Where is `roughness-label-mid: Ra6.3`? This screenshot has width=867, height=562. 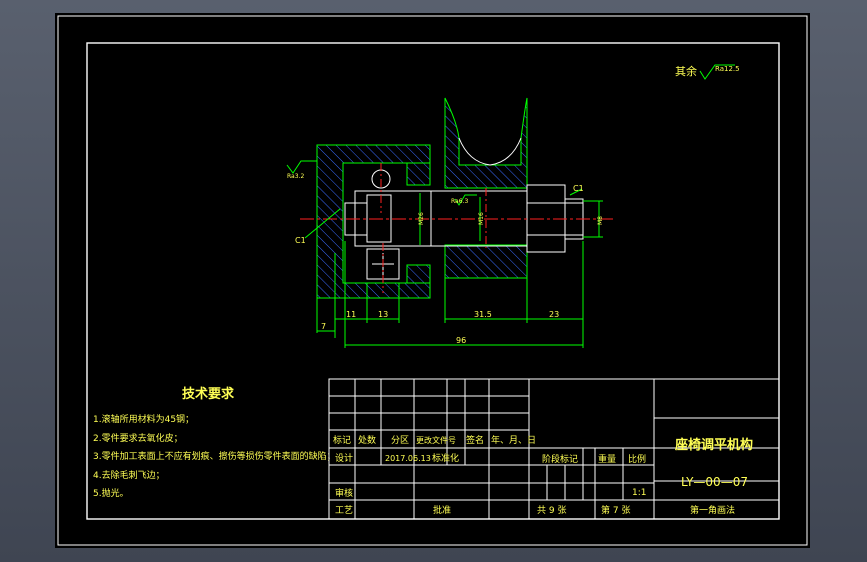 roughness-label-mid: Ra6.3 is located at coordinates (459, 201).